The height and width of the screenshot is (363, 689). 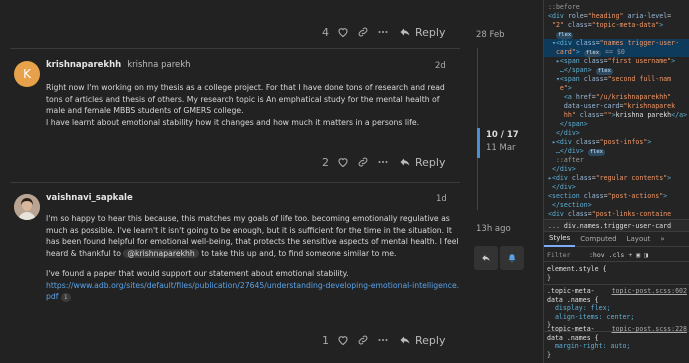 I want to click on post-actions: 1 Reply, so click(x=383, y=340).